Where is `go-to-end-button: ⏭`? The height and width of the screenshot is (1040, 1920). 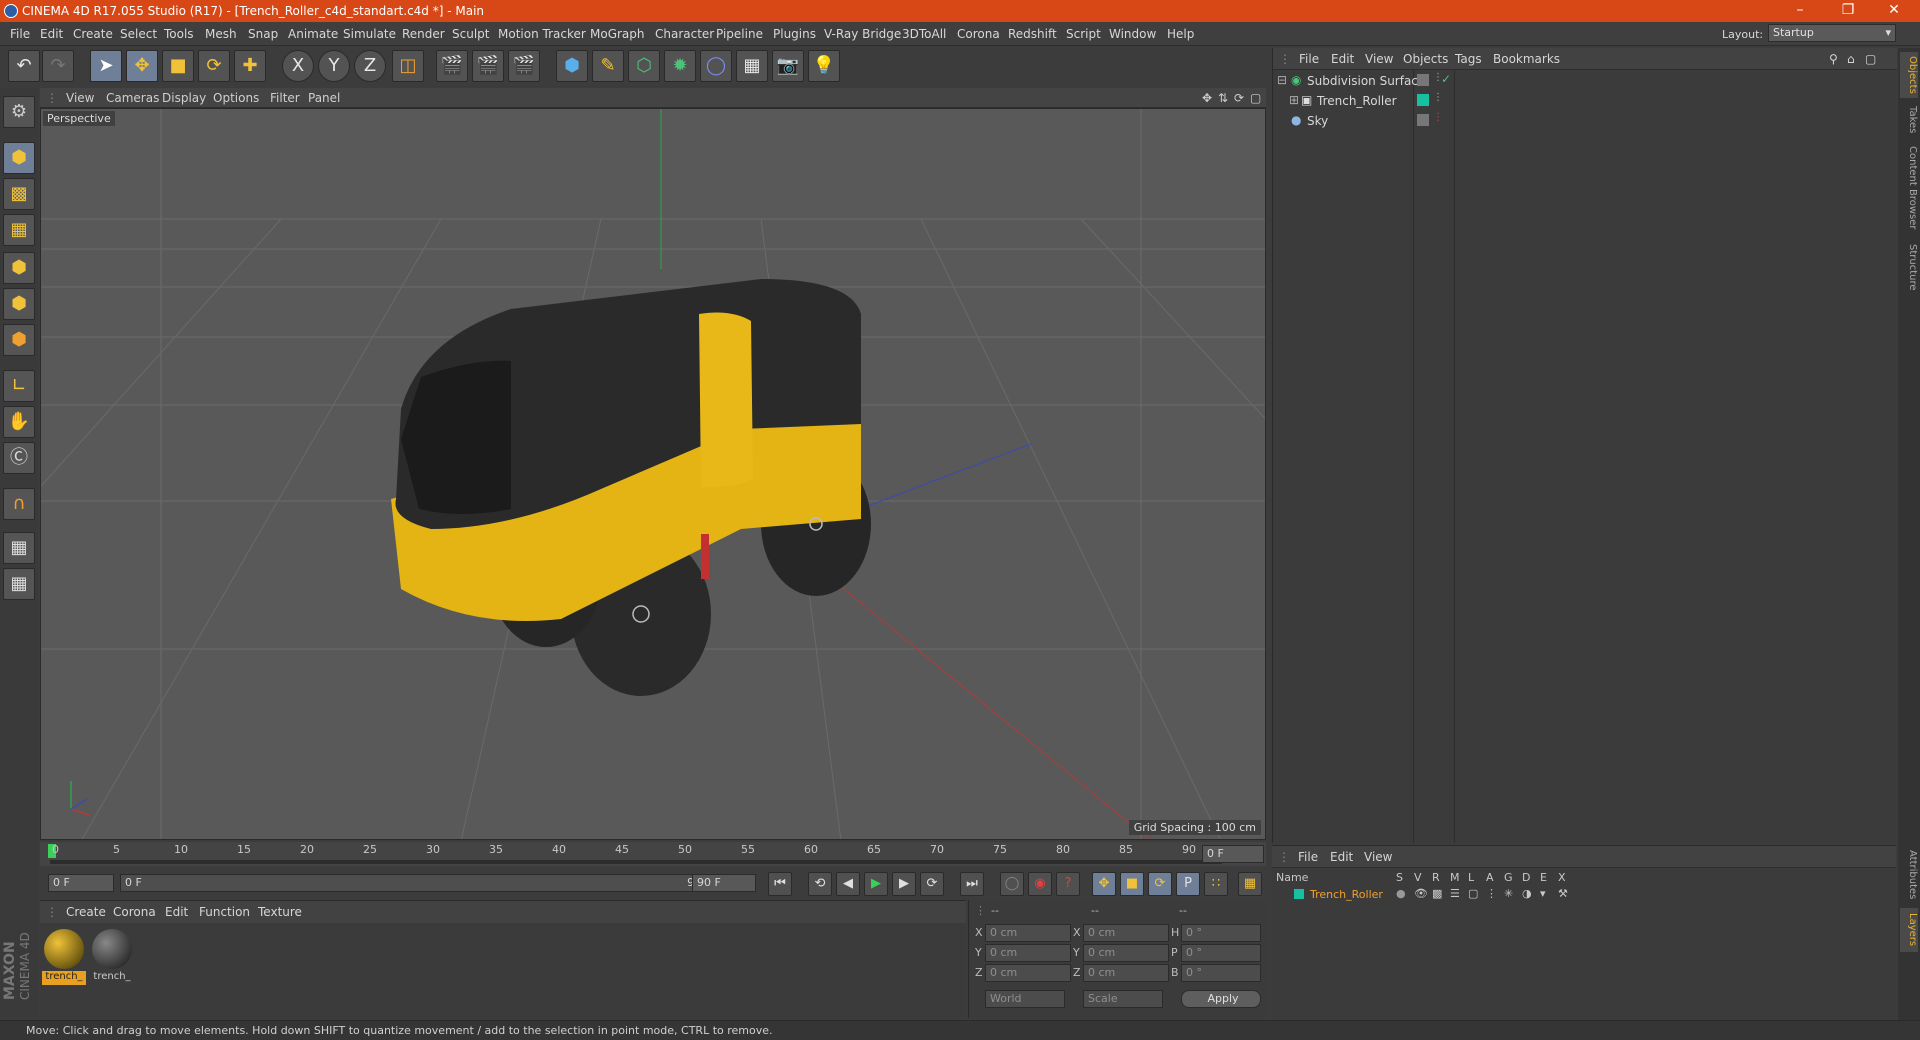
go-to-end-button: ⏭ is located at coordinates (972, 884).